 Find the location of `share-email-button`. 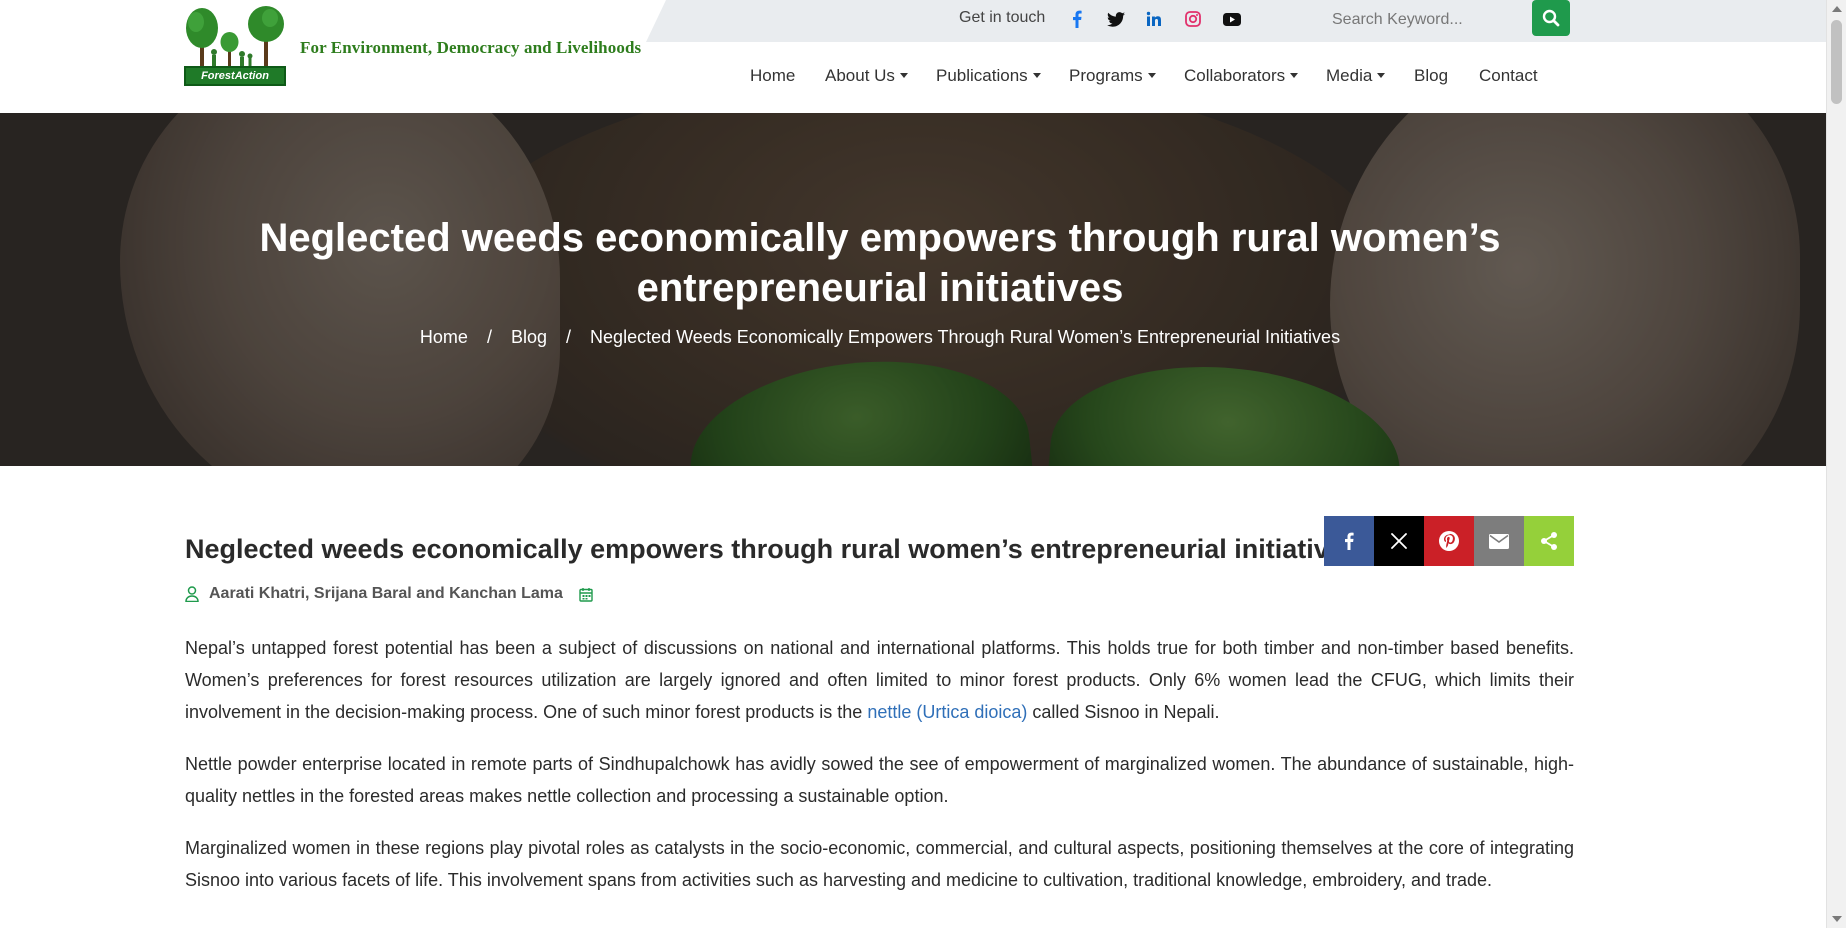

share-email-button is located at coordinates (1499, 541).